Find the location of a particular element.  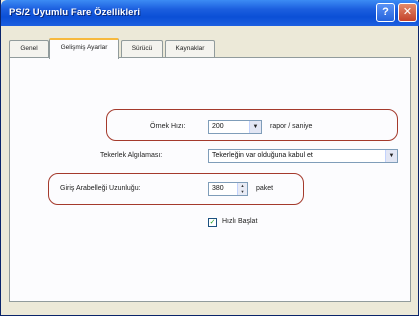

tab-general: Genel is located at coordinates (29, 48).